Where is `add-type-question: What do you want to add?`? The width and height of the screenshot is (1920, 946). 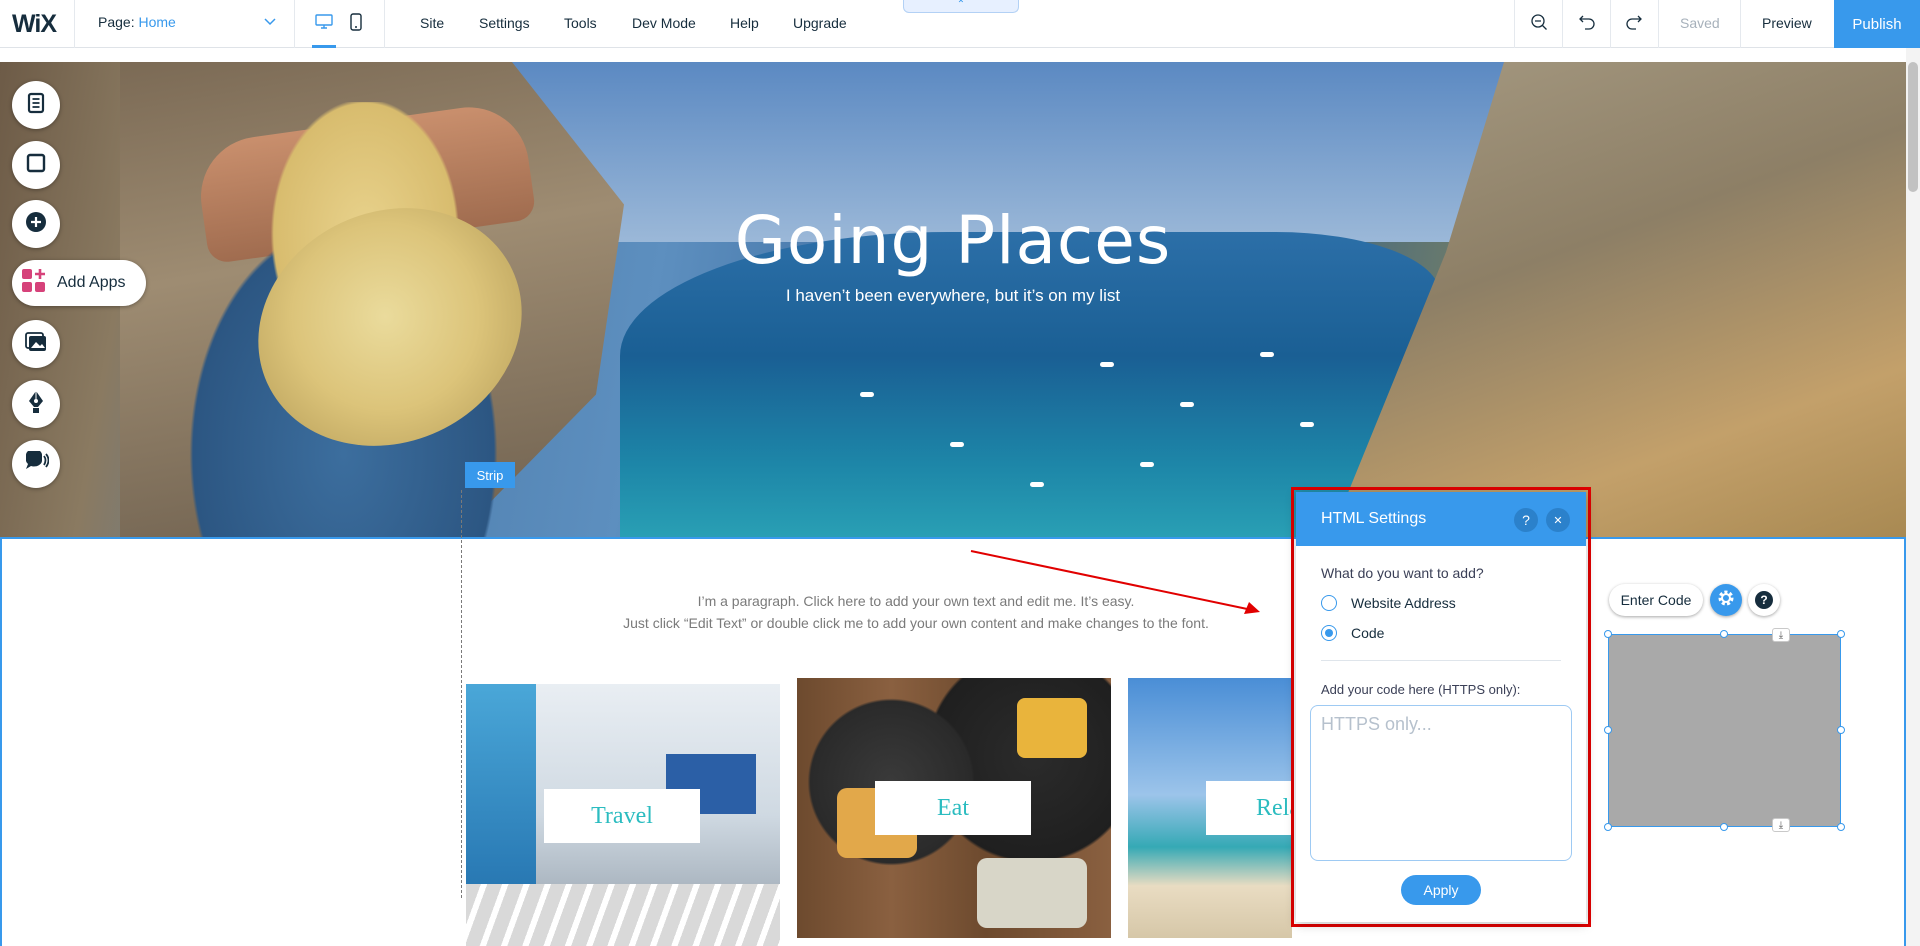
add-type-question: What do you want to add? is located at coordinates (1402, 573).